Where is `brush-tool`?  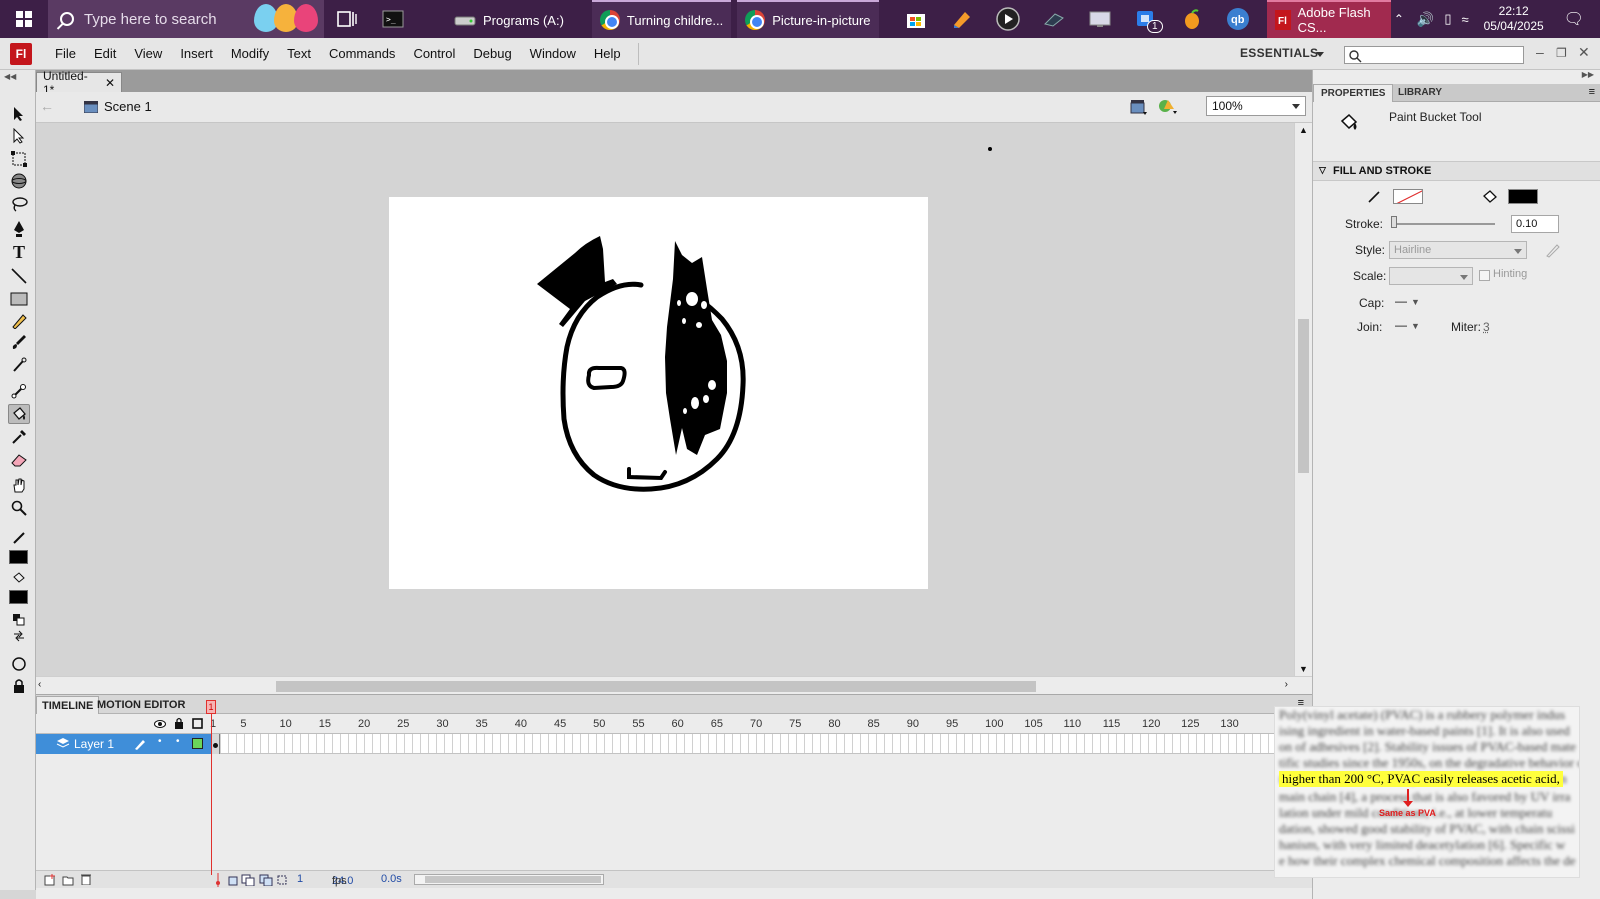
brush-tool is located at coordinates (19, 342).